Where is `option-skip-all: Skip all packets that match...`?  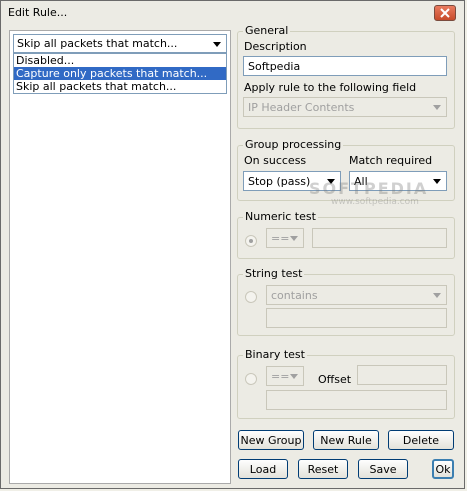
option-skip-all: Skip all packets that match... is located at coordinates (120, 86).